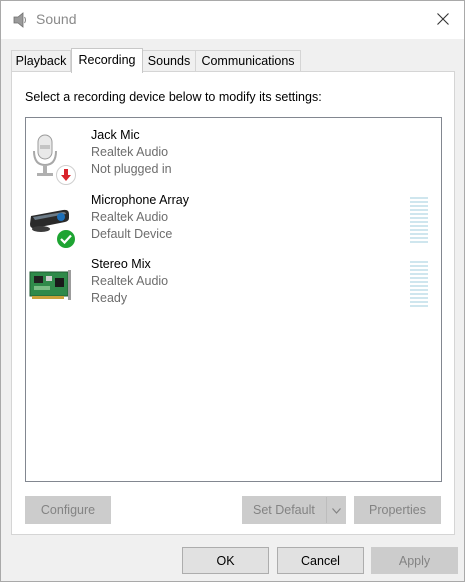 The width and height of the screenshot is (465, 582). Describe the element at coordinates (225, 560) in the screenshot. I see `ok-button: OK` at that location.